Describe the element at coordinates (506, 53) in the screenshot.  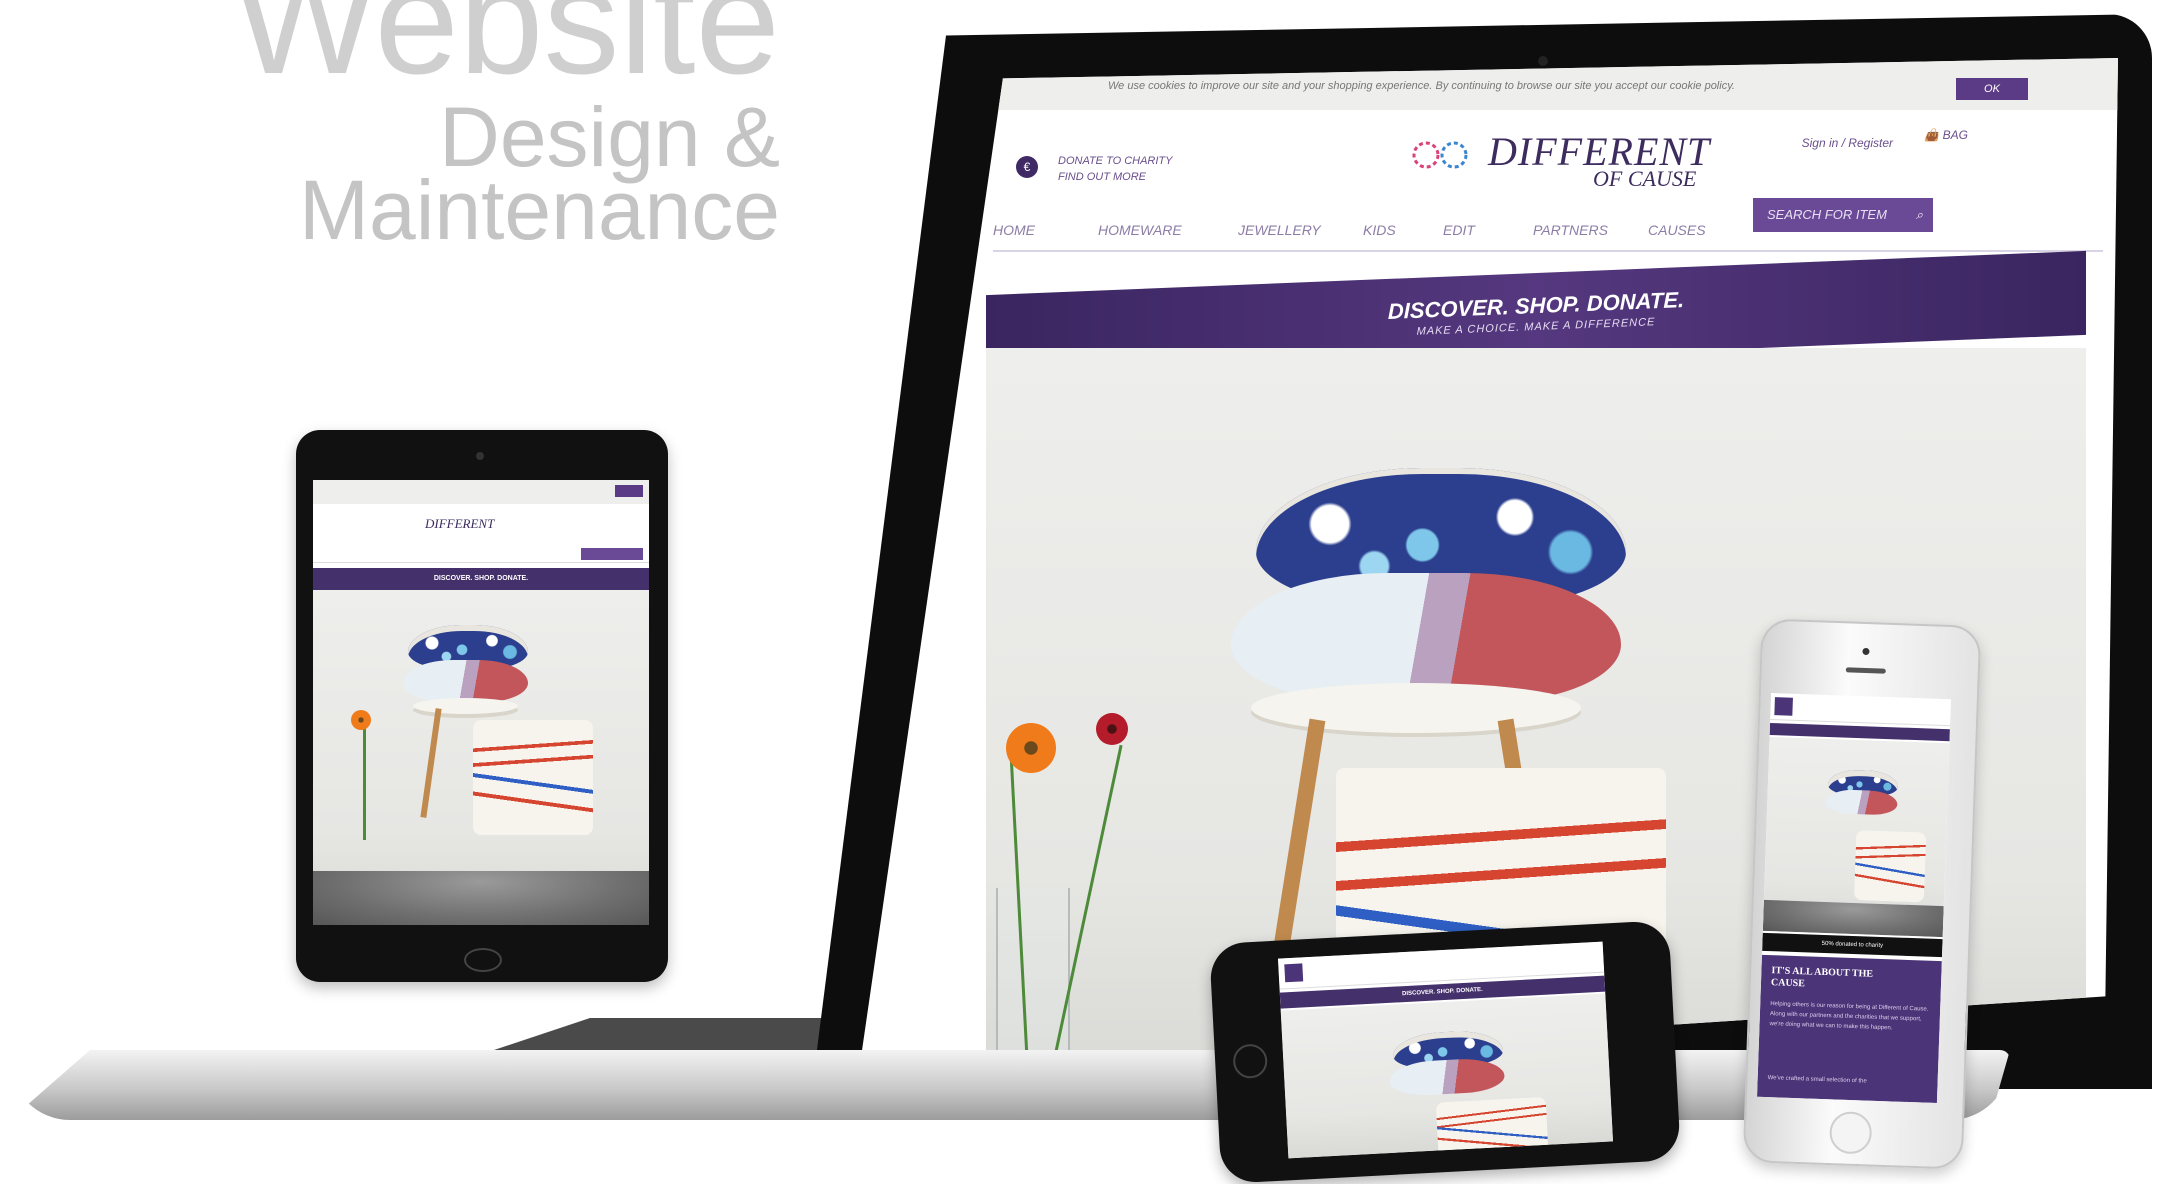
I see `heading-website: Website` at that location.